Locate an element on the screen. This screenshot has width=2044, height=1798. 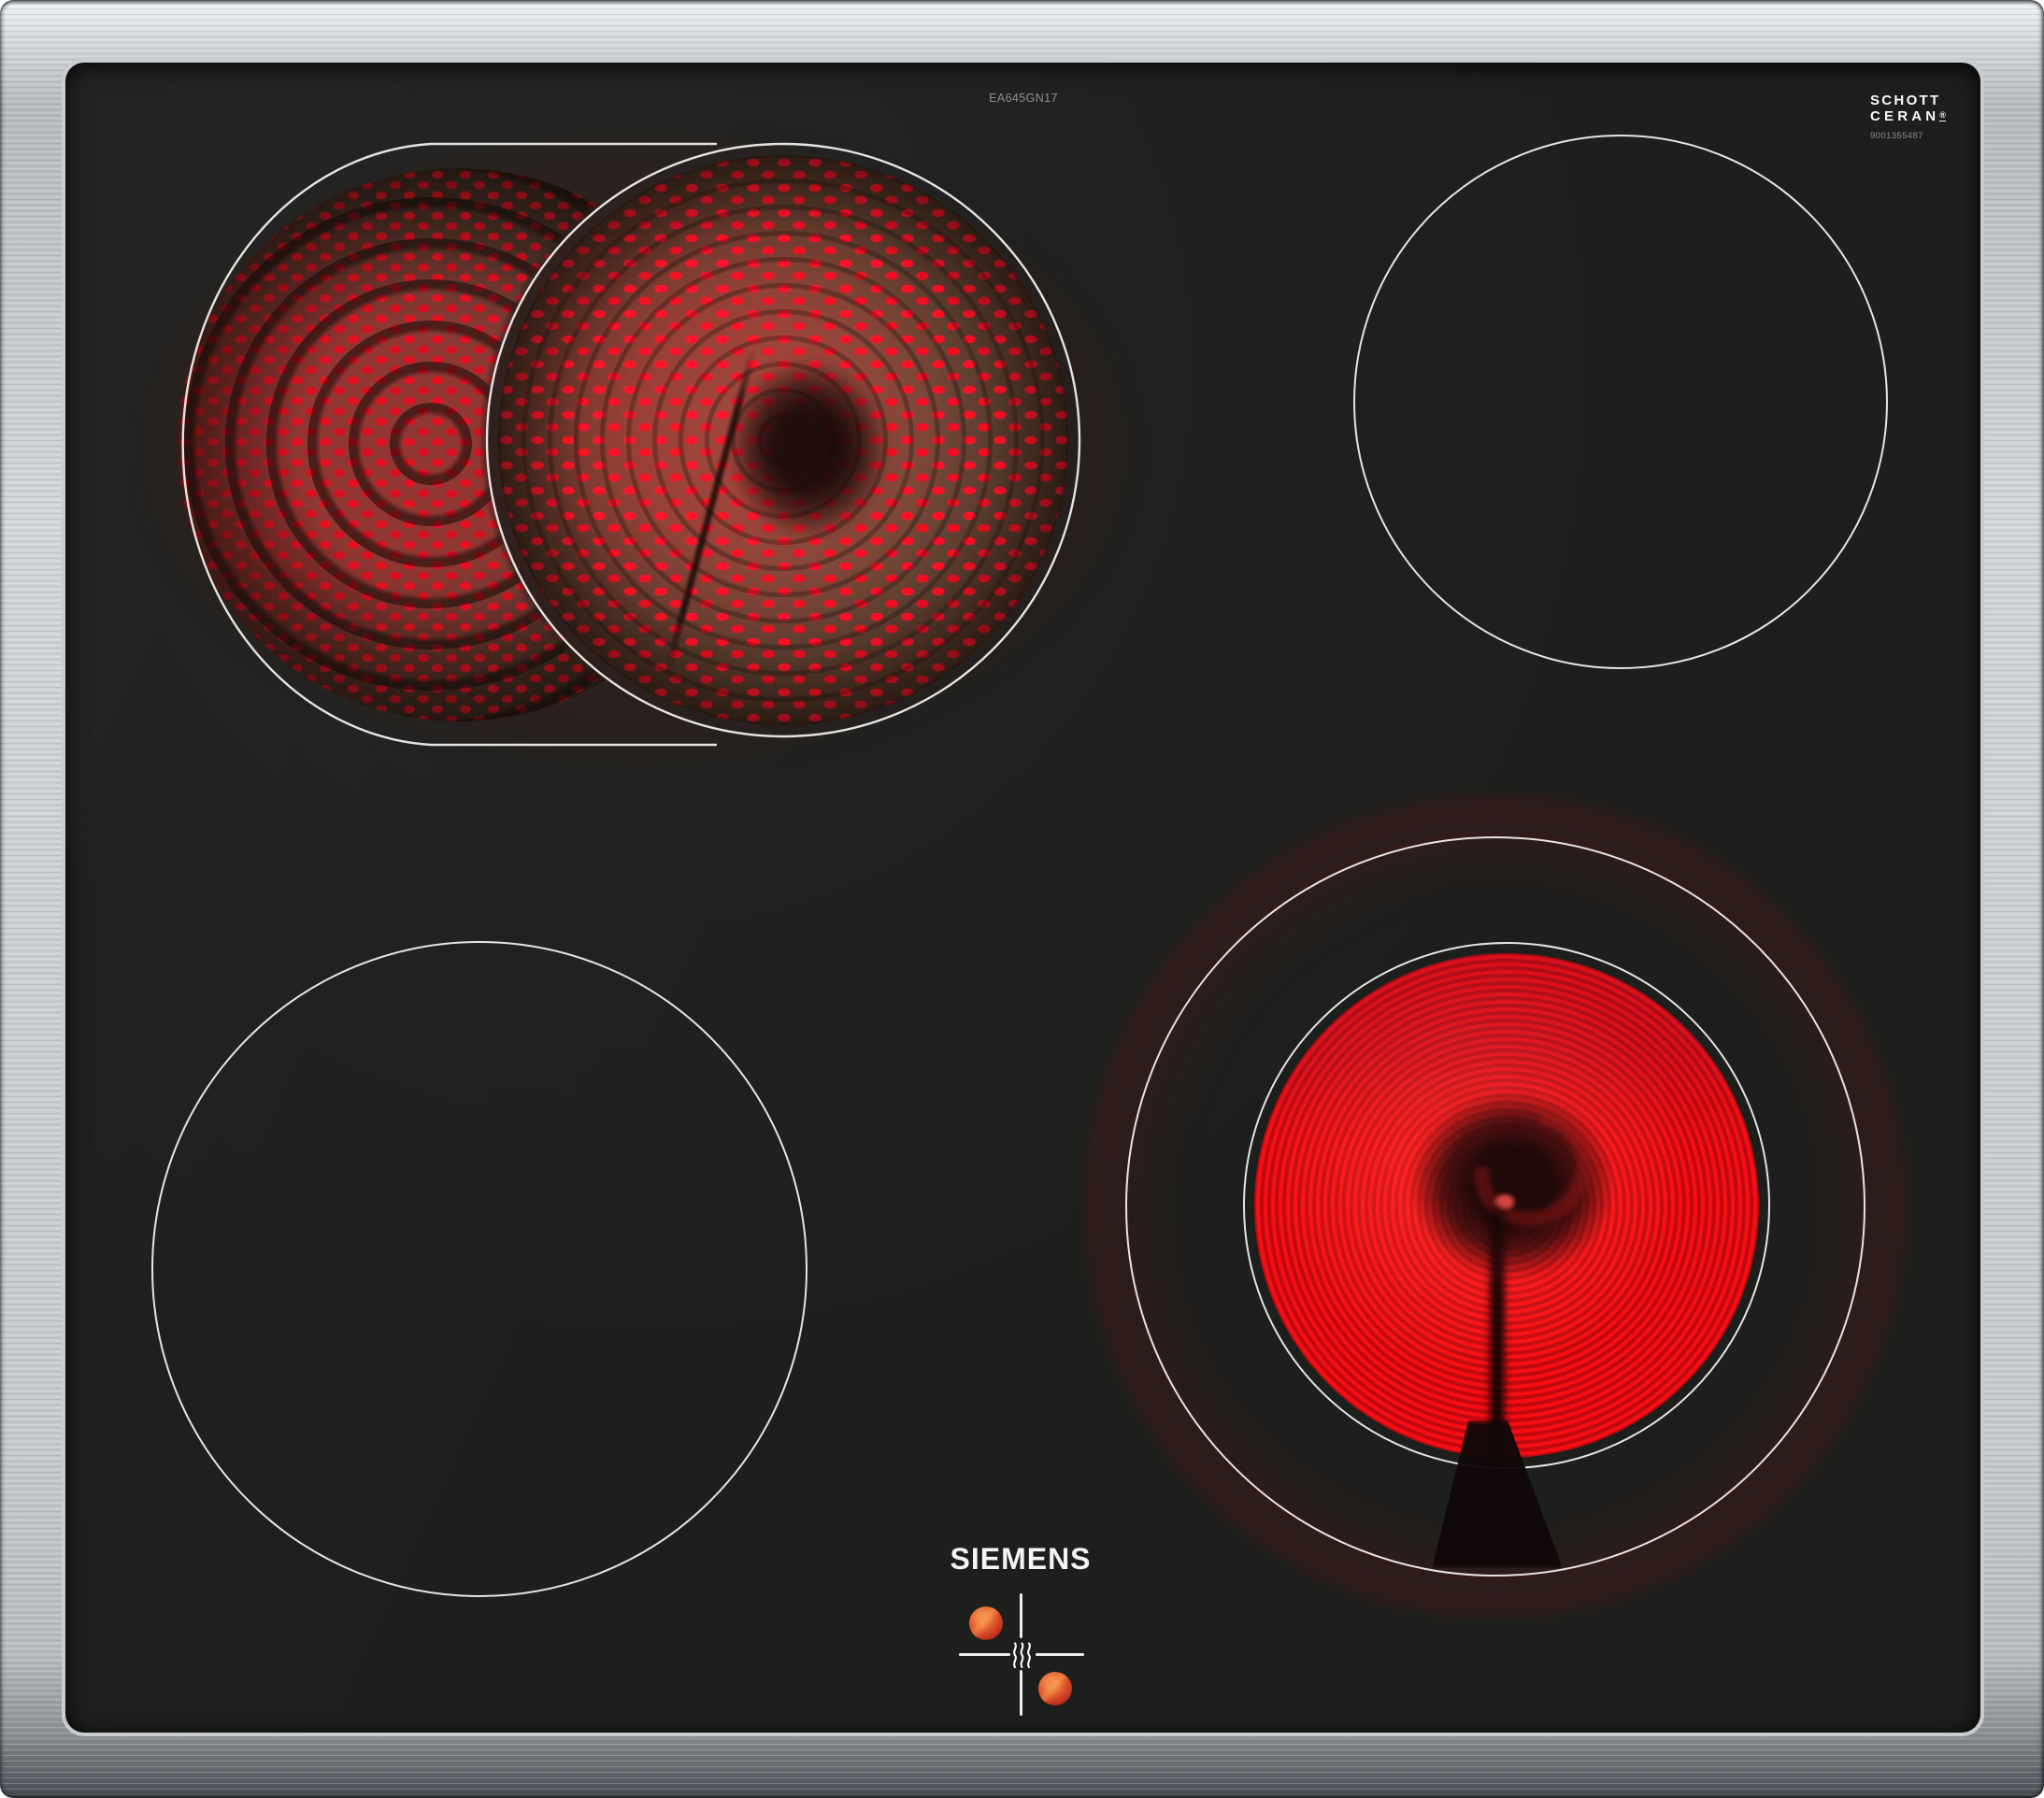
registered-trademark-symbol: ® is located at coordinates (1942, 115).